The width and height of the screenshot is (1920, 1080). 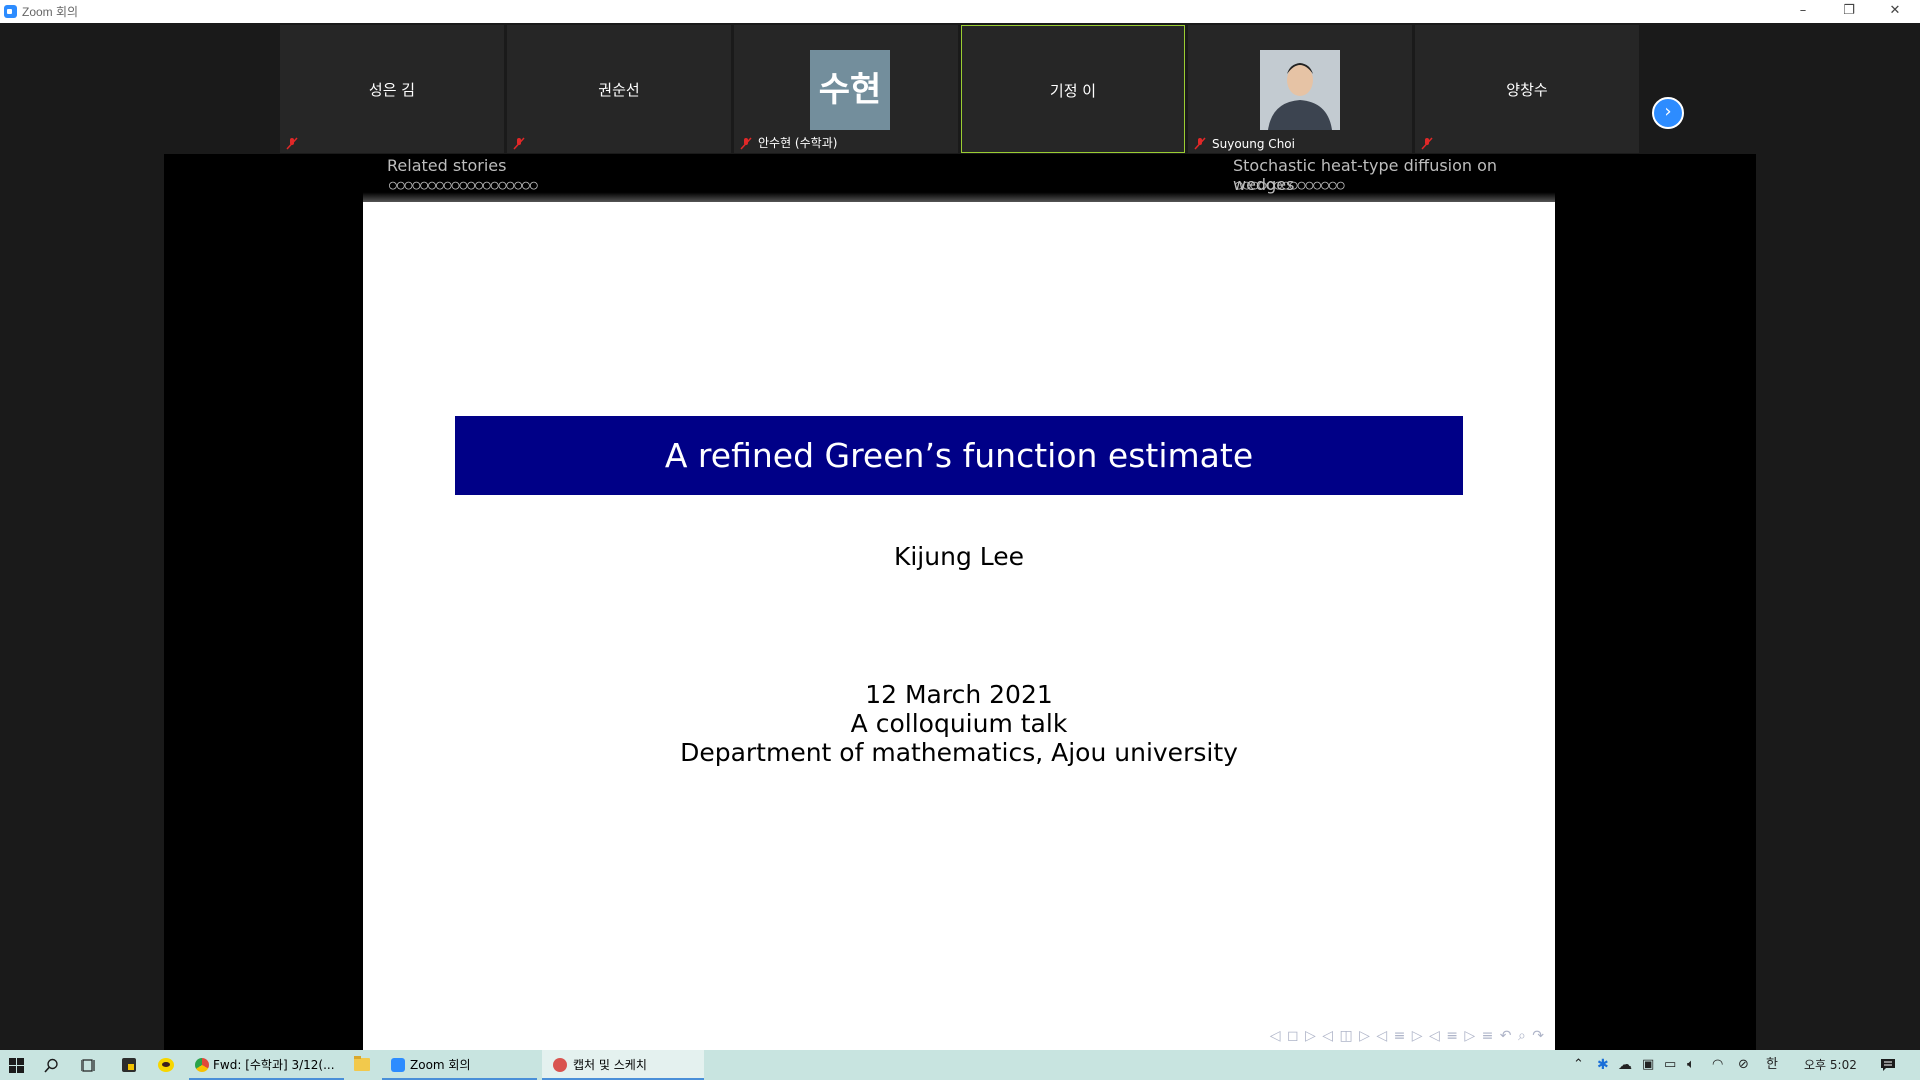 I want to click on search-icon, so click(x=51, y=1065).